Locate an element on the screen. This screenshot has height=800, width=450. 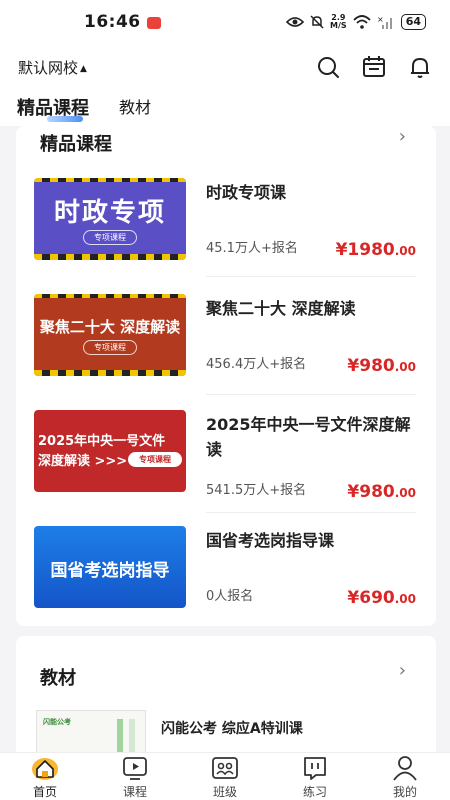
nav-home: 首页 is located at coordinates (45, 776).